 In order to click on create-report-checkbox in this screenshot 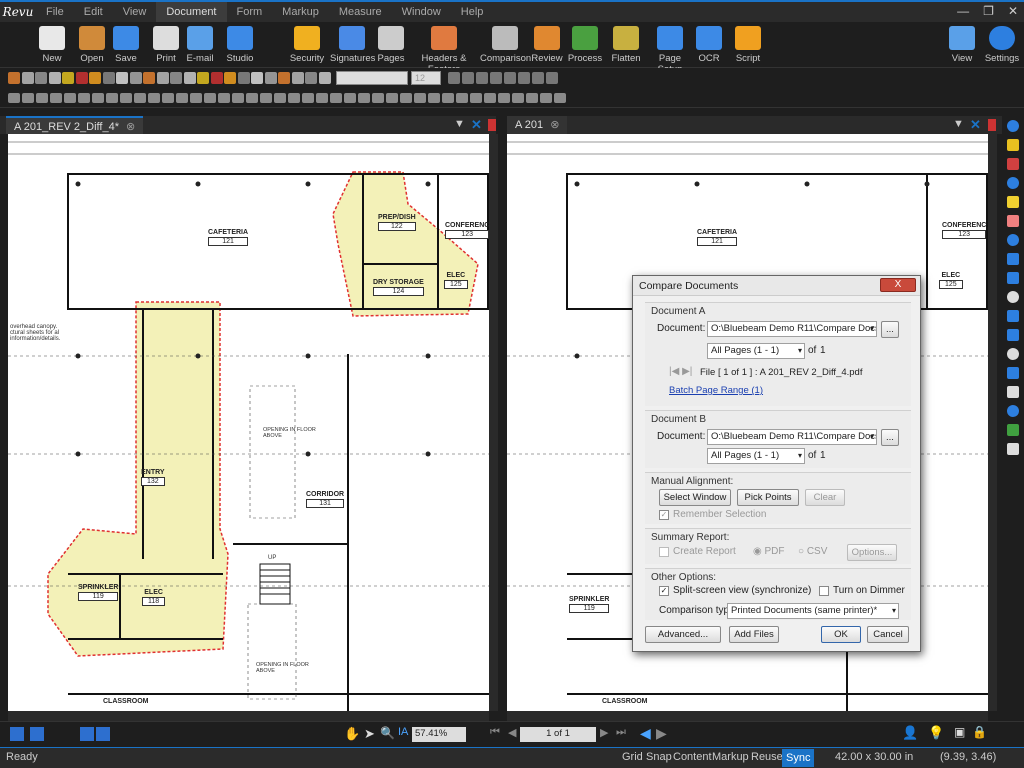, I will do `click(664, 552)`.